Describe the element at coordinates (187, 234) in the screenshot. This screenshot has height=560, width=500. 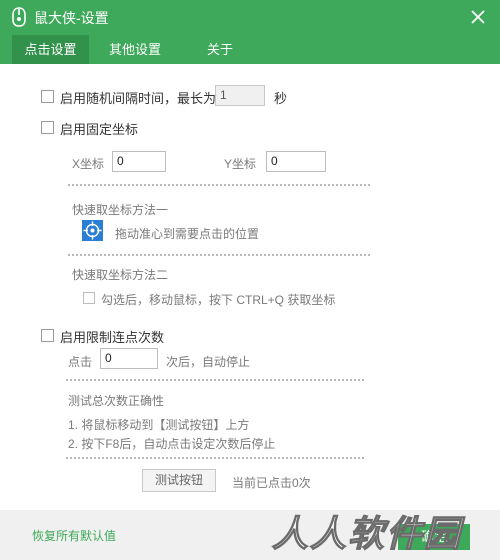
I see `method1-text: 拖动准心到需要点击的位置` at that location.